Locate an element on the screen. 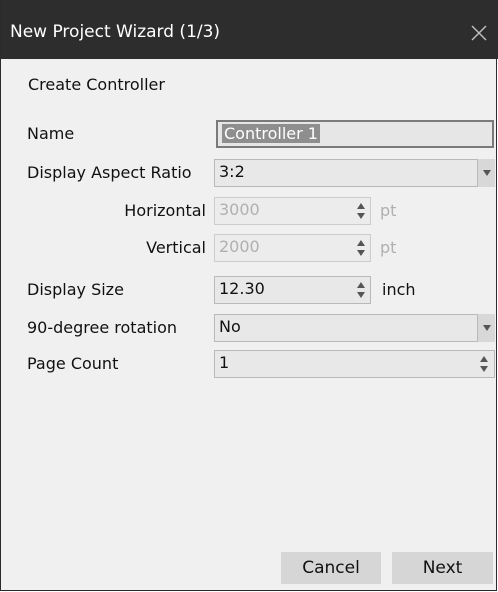 The height and width of the screenshot is (592, 498). title-bar: New Project Wizard (1/3) is located at coordinates (249, 29).